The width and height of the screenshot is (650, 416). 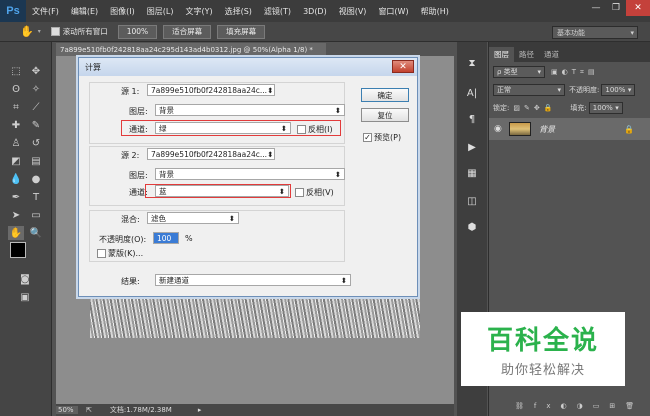 I want to click on menu-image: 图像(I), so click(x=122, y=11).